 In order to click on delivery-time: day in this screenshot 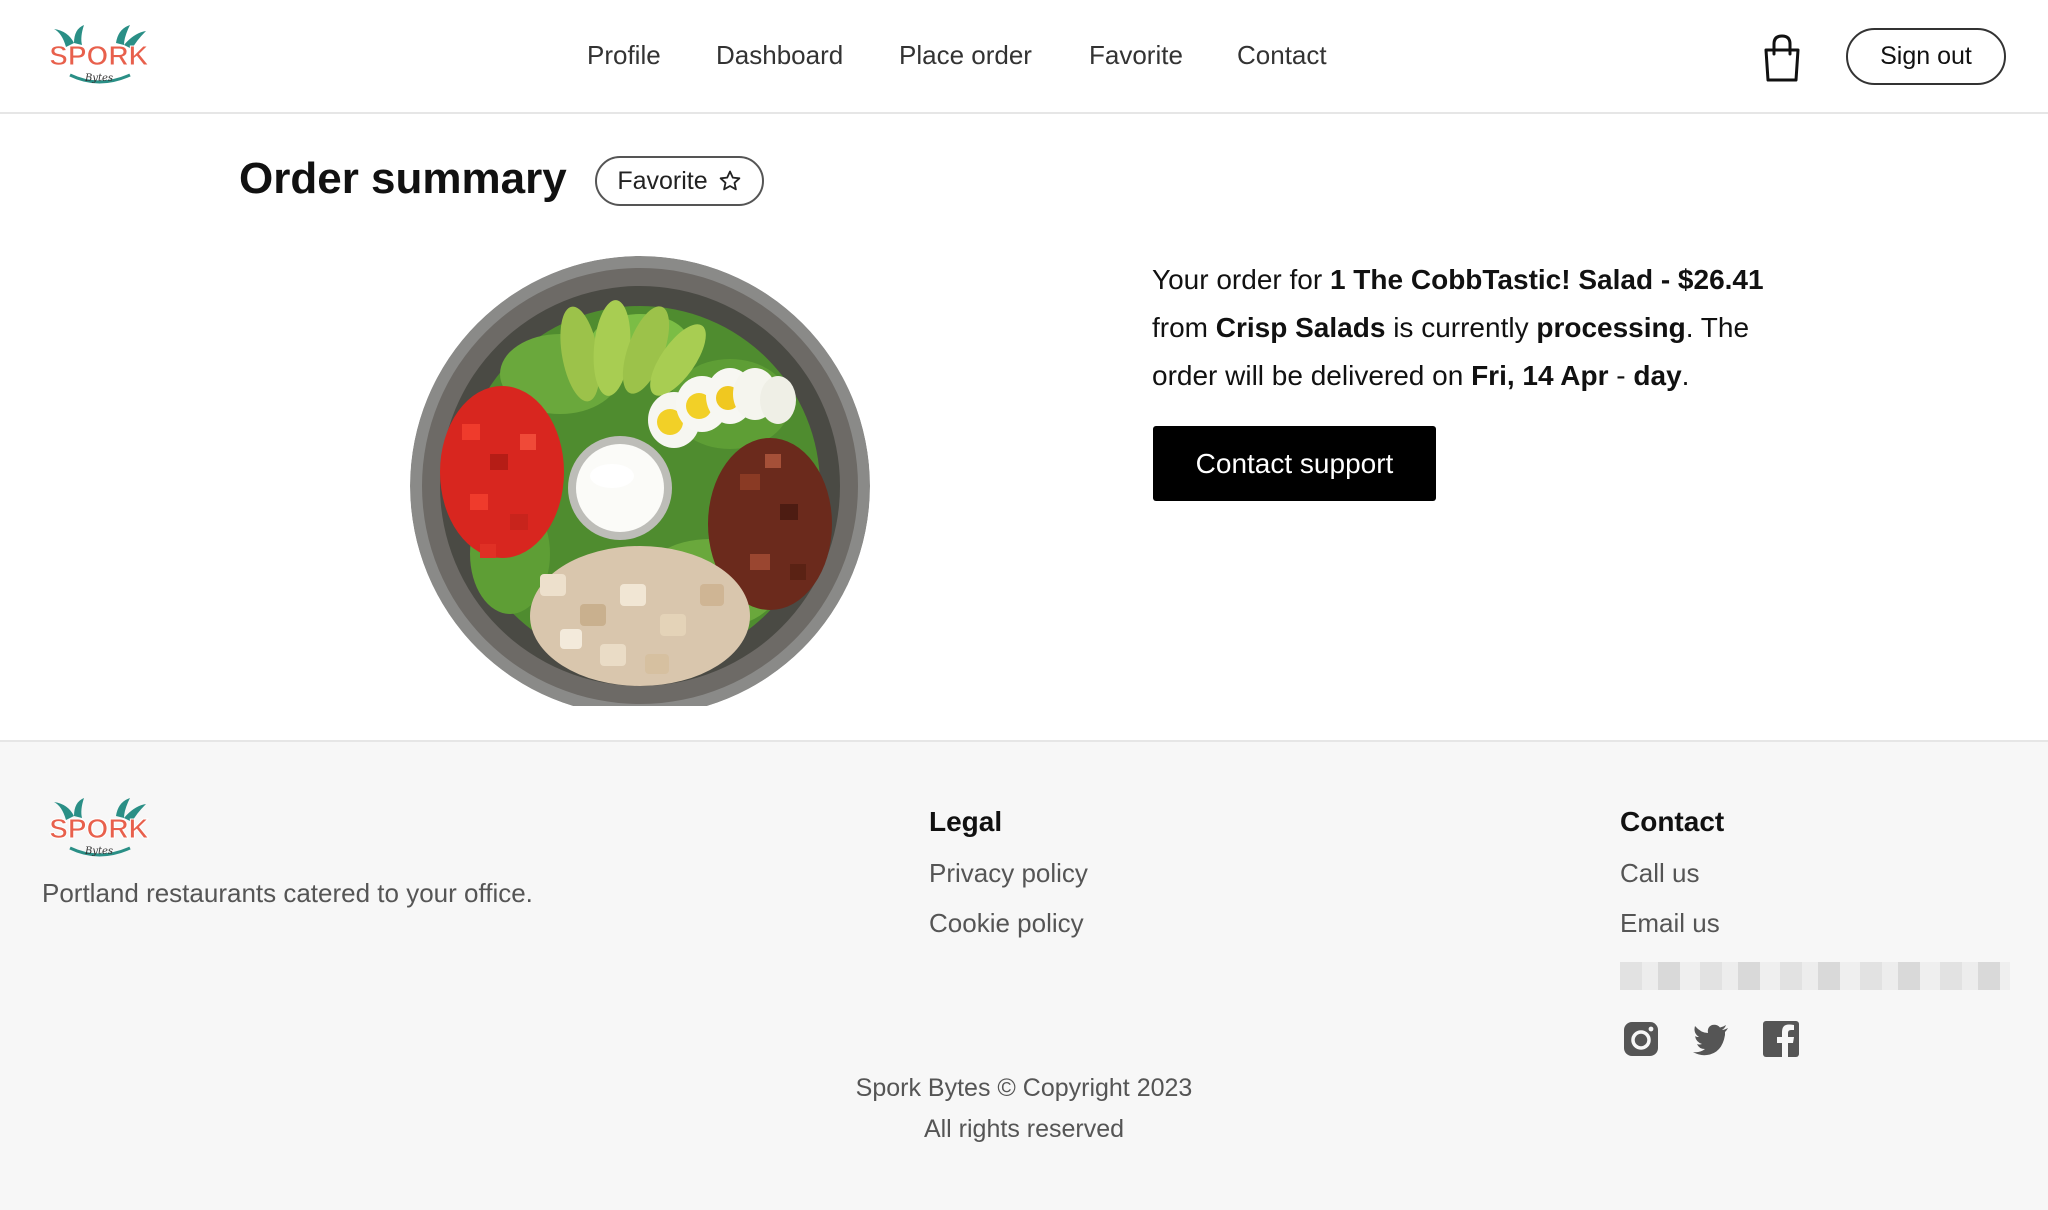, I will do `click(1657, 375)`.